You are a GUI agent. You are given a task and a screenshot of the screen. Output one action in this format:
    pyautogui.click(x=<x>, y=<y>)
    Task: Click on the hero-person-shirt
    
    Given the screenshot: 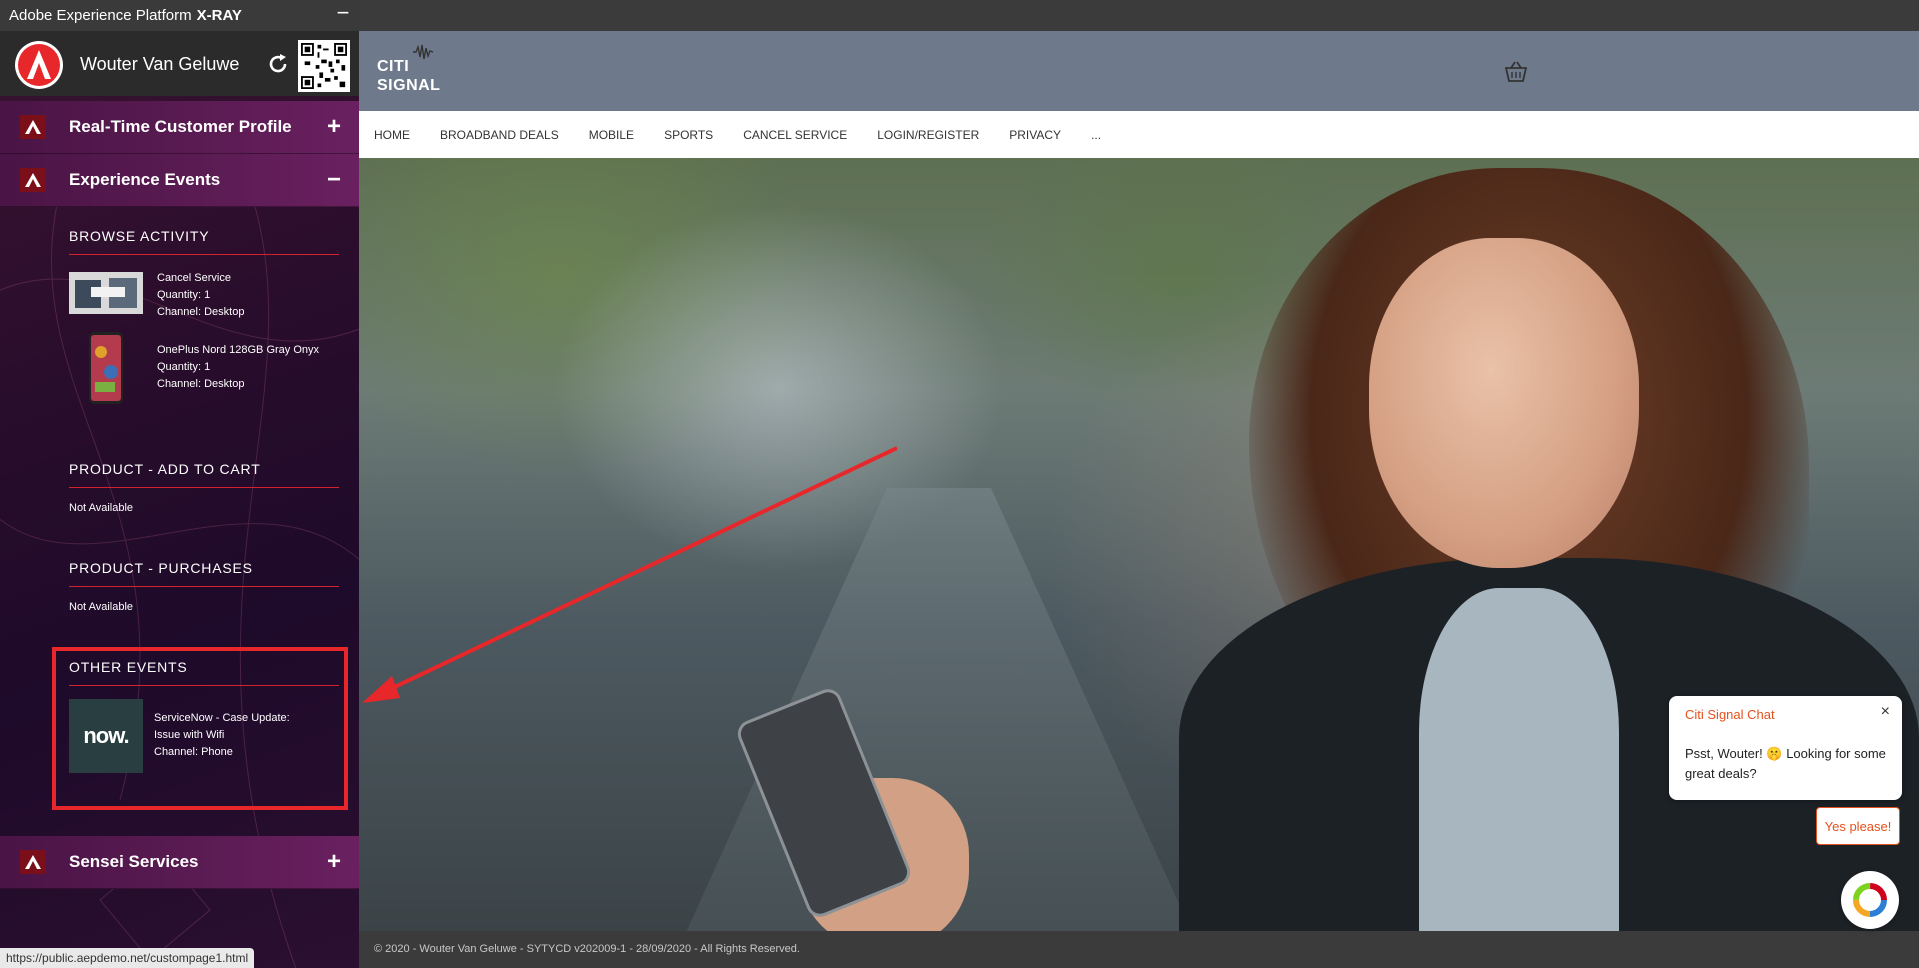 What is the action you would take?
    pyautogui.click(x=1519, y=759)
    